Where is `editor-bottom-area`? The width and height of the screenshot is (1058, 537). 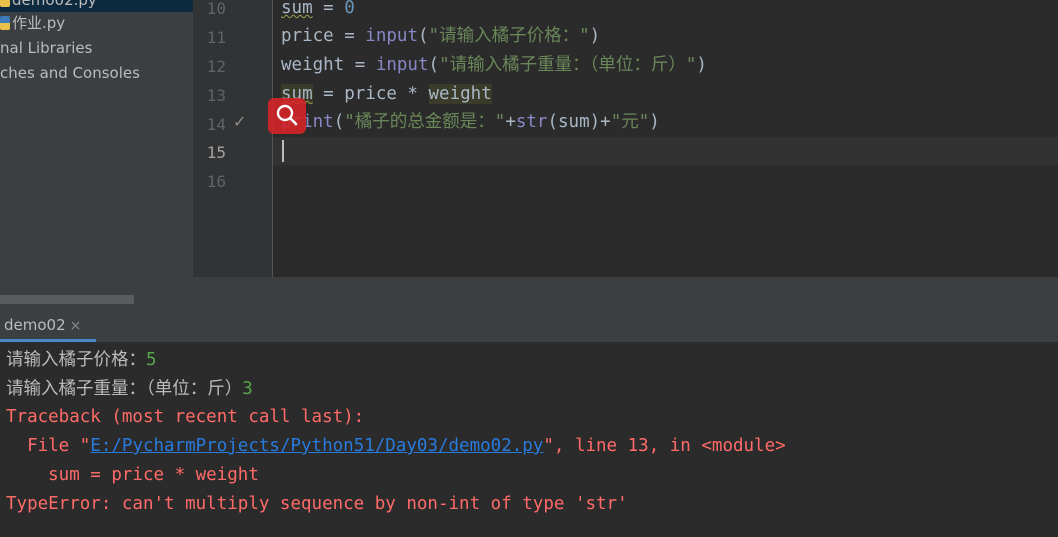
editor-bottom-area is located at coordinates (625, 292).